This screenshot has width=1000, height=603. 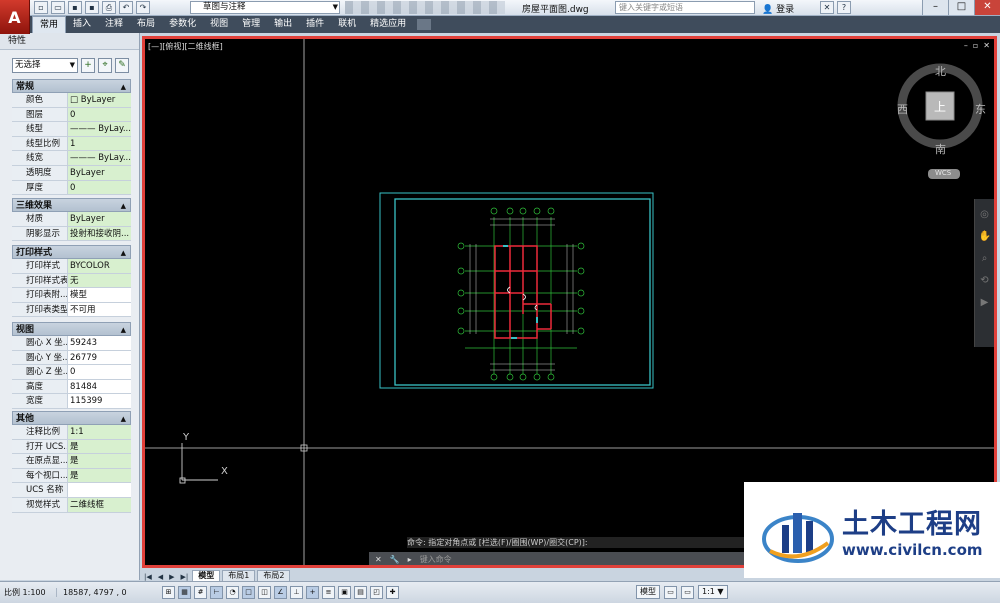 I want to click on property-row: 圆心 Y 坐... 26779, so click(x=71, y=358).